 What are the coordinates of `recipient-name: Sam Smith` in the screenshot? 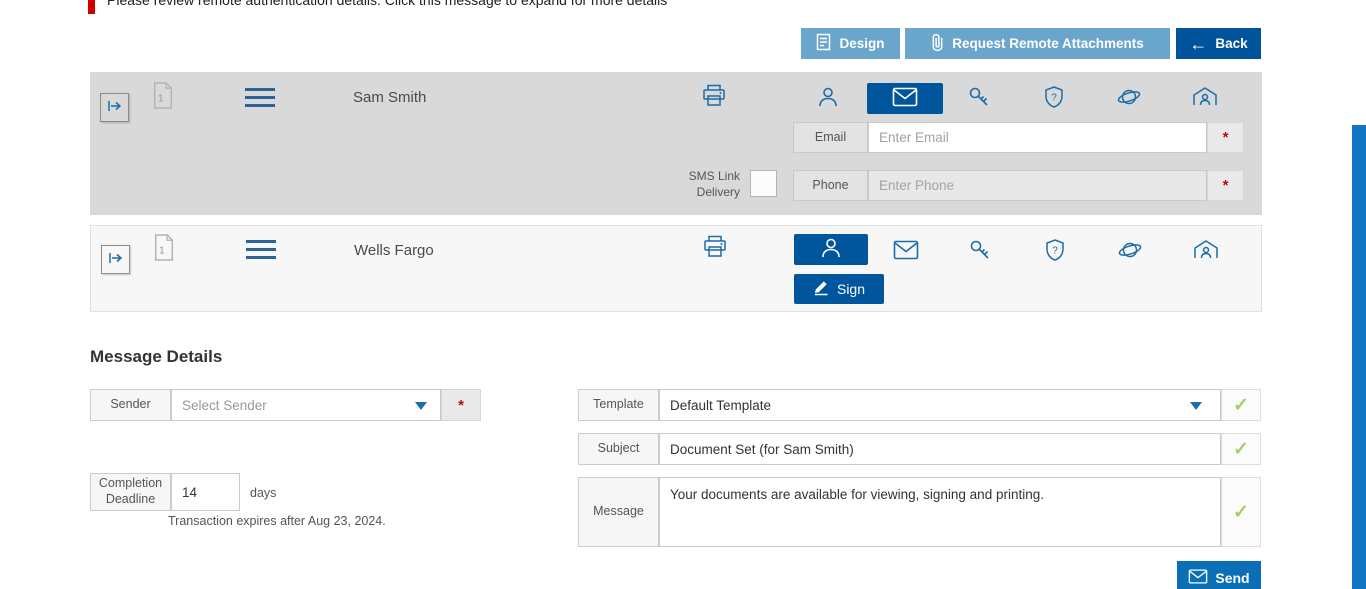 It's located at (390, 97).